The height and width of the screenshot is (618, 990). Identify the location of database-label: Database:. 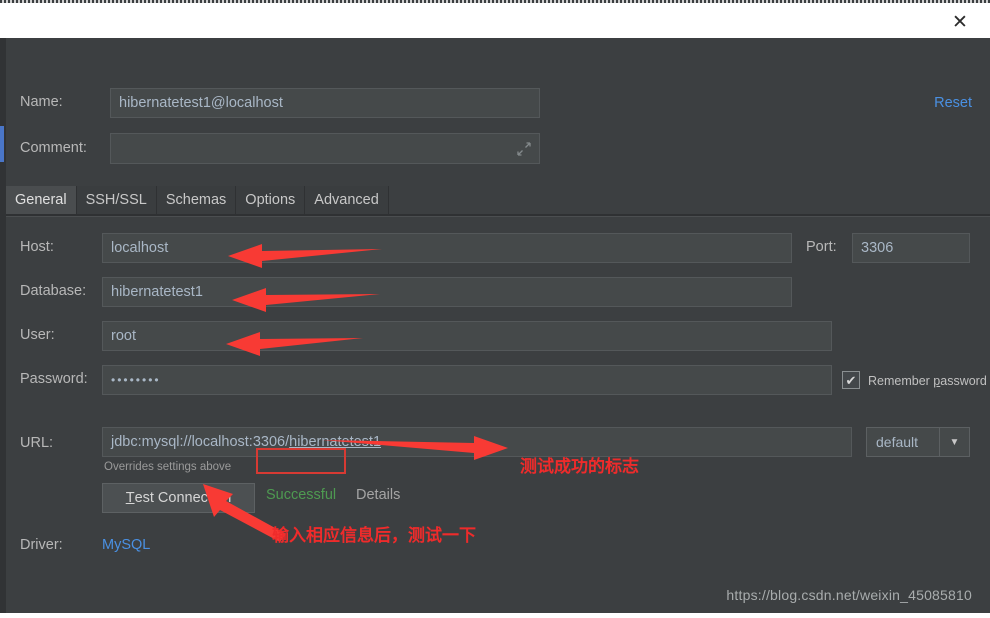
(53, 291).